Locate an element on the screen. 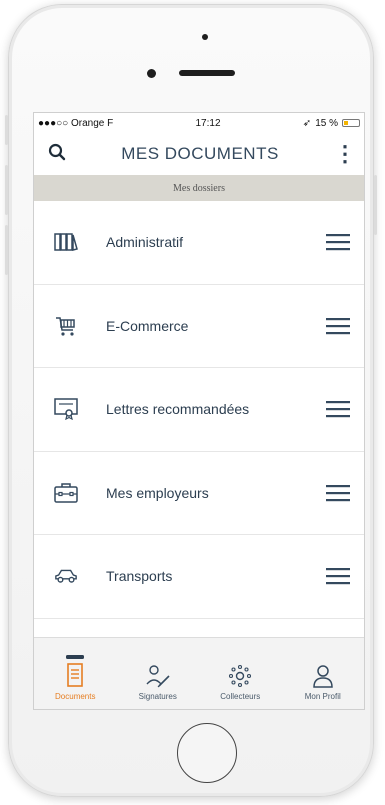  tab-label: Documents is located at coordinates (75, 696).